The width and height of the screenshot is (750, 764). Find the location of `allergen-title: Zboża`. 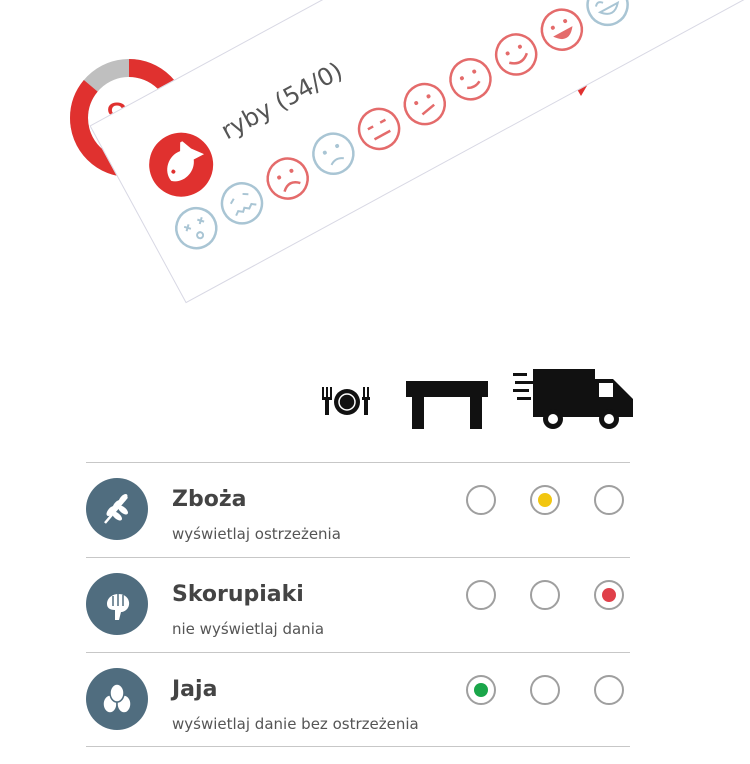

allergen-title: Zboża is located at coordinates (209, 499).